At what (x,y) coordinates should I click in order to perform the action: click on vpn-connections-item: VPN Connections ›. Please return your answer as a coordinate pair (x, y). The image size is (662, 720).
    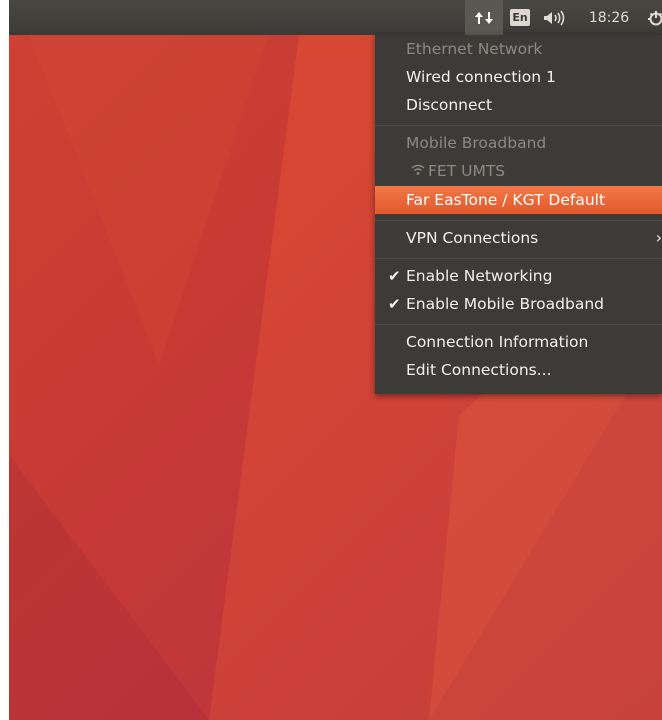
    Looking at the image, I should click on (518, 238).